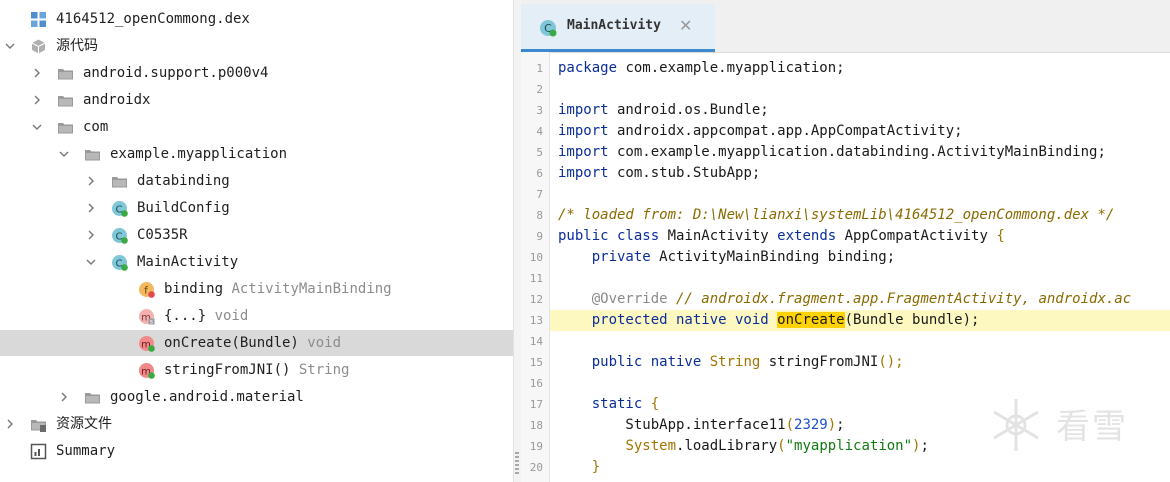  What do you see at coordinates (198, 154) in the screenshot?
I see `tree-item-label: example.myapplication` at bounding box center [198, 154].